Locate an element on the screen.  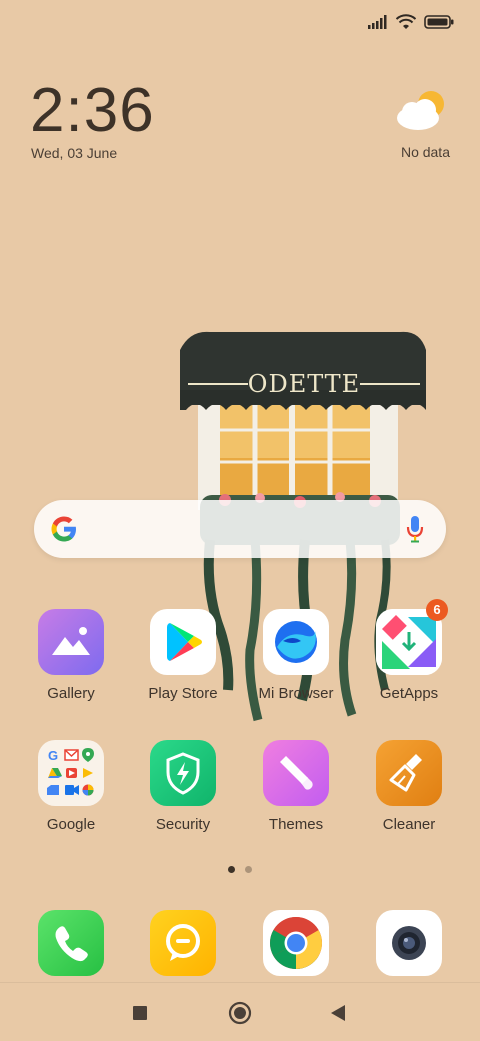
dock-camera is located at coordinates (409, 943).